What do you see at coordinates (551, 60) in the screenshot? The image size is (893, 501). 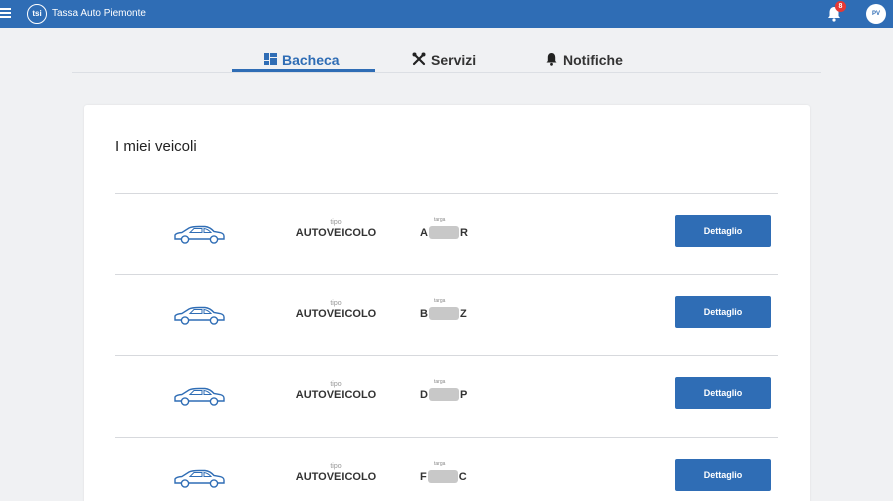 I see `bell-icon` at bounding box center [551, 60].